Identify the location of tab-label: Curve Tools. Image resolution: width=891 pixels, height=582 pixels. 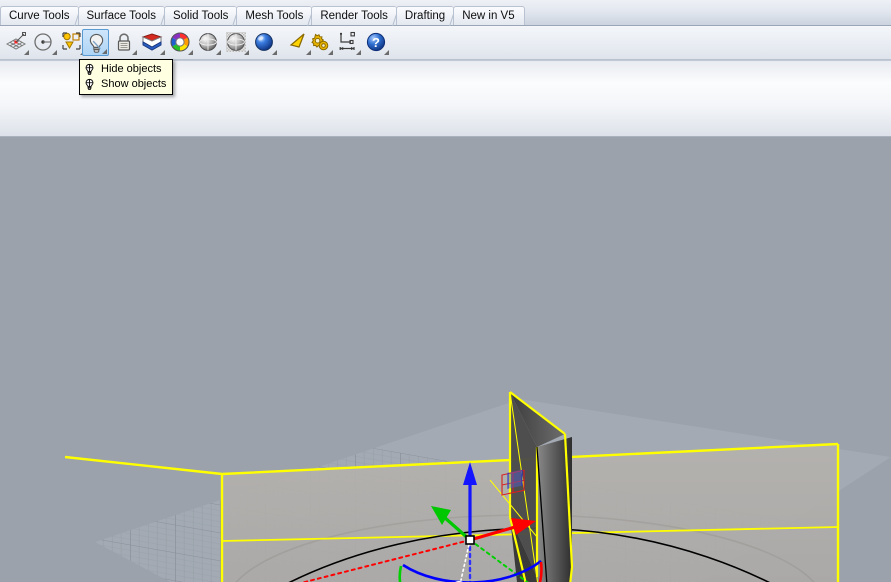
(39, 16).